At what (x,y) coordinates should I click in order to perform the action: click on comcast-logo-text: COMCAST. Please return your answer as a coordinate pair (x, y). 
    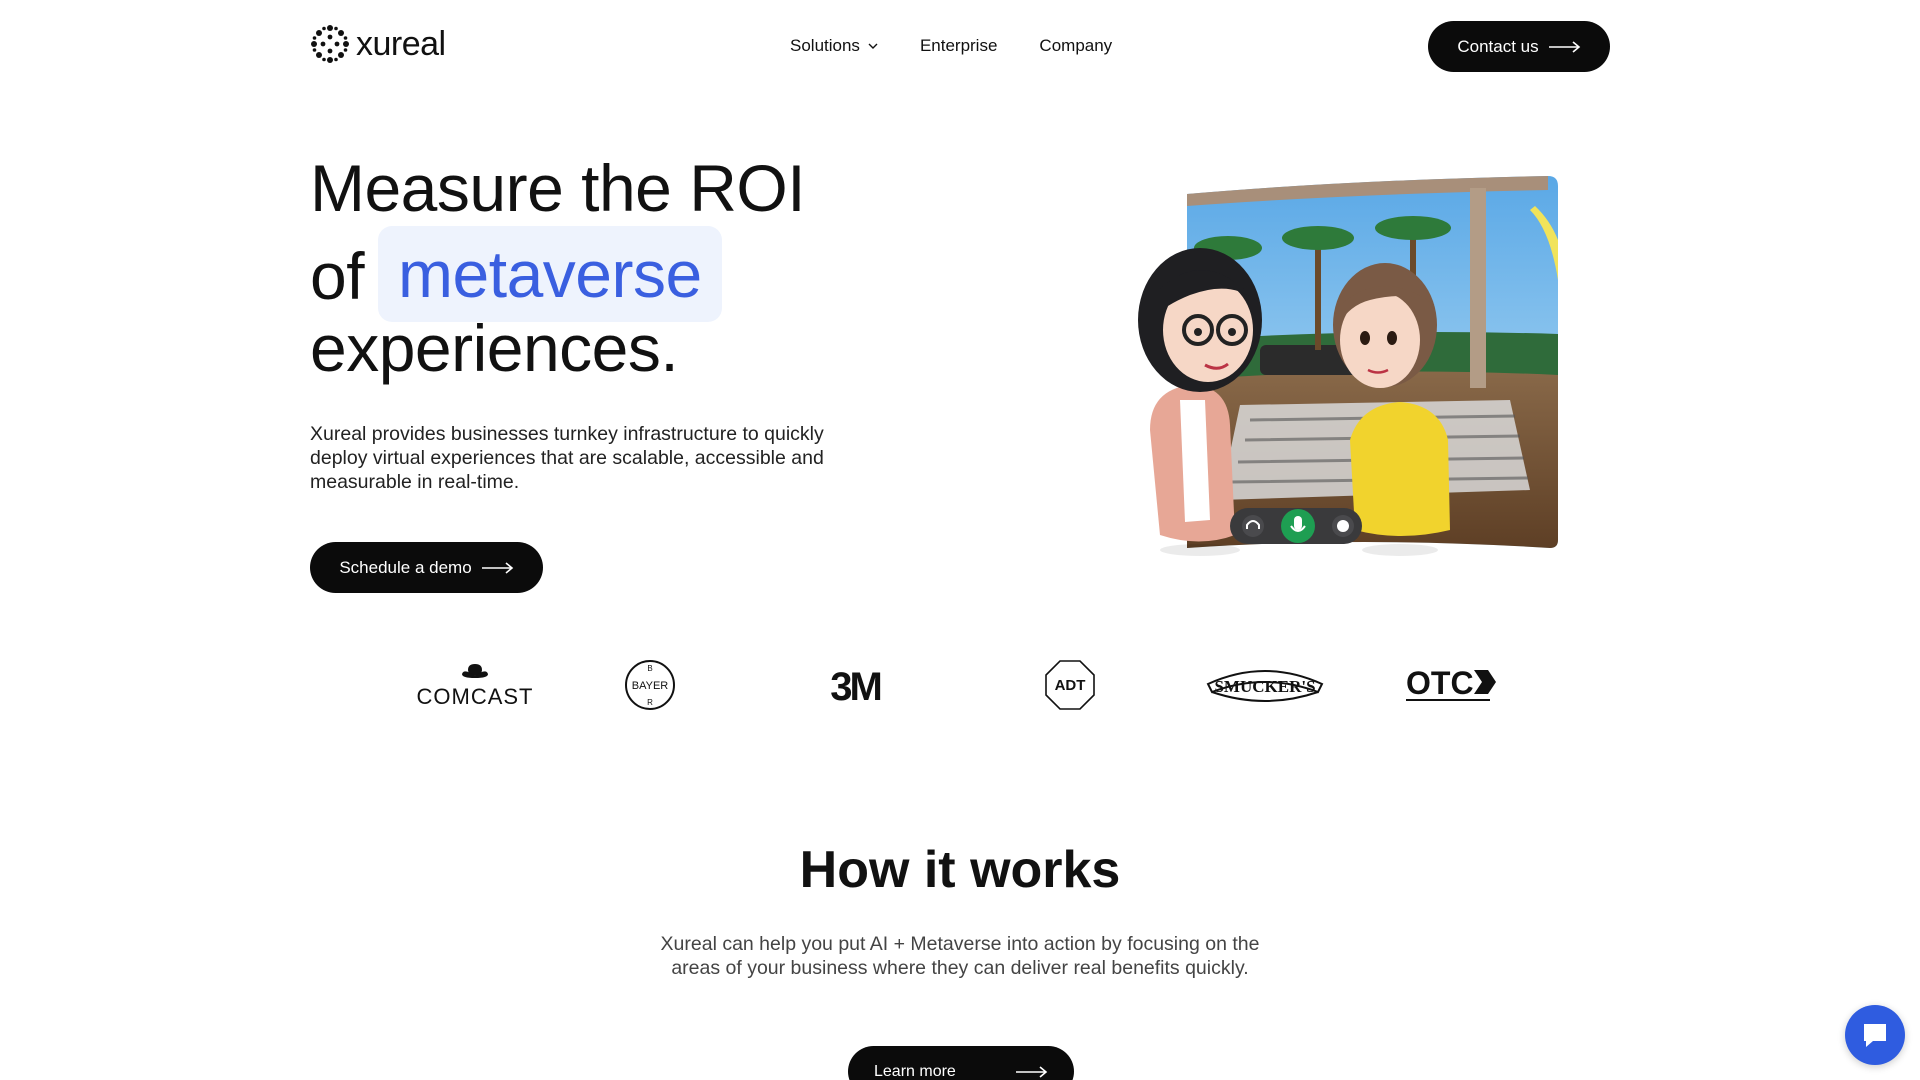
    Looking at the image, I should click on (475, 696).